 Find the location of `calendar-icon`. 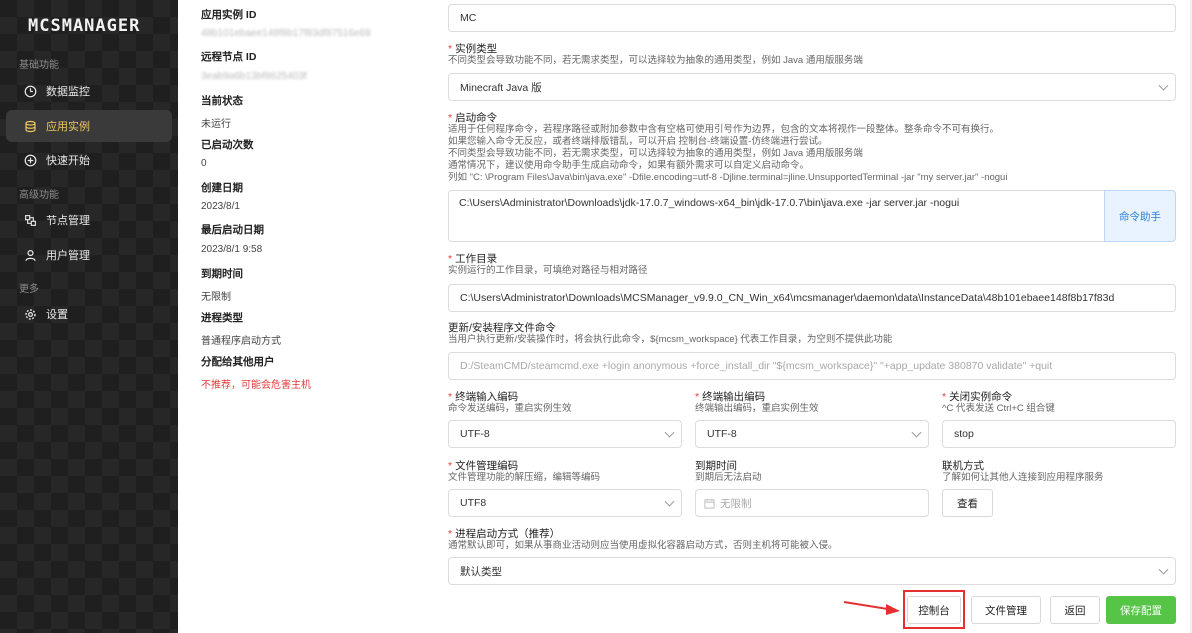

calendar-icon is located at coordinates (709, 503).